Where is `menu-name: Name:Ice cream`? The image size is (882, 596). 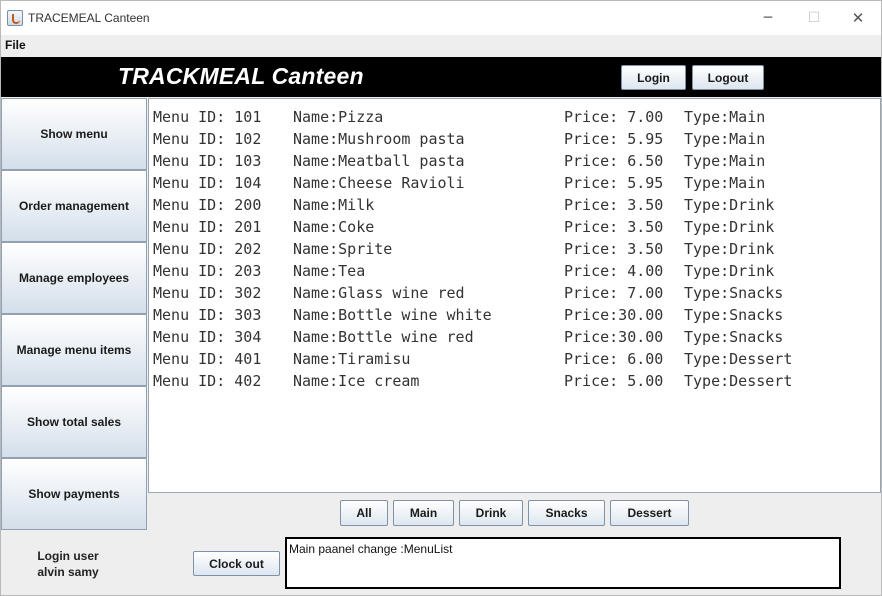
menu-name: Name:Ice cream is located at coordinates (356, 381).